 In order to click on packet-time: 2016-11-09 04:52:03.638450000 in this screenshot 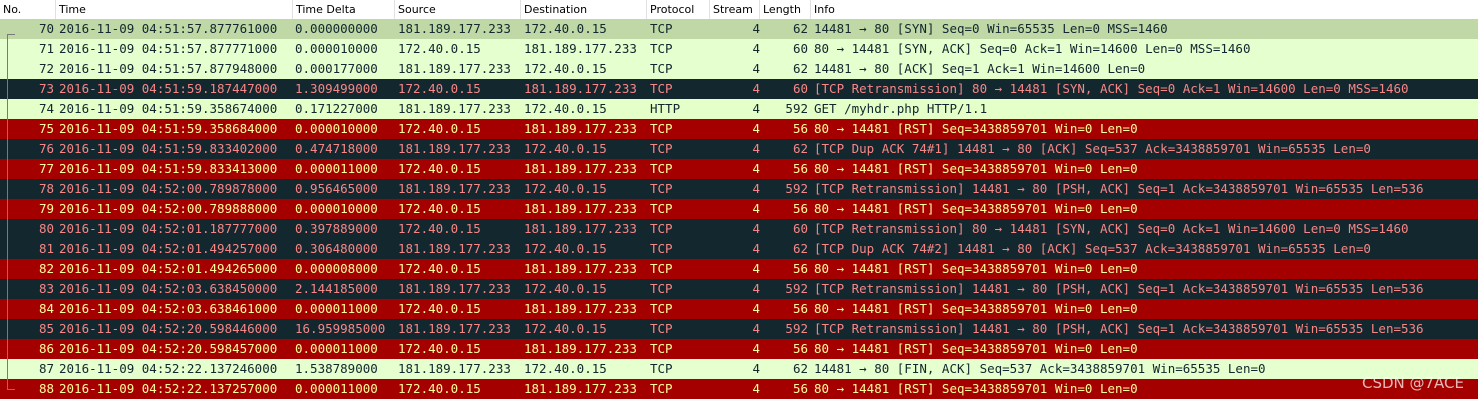, I will do `click(168, 288)`.